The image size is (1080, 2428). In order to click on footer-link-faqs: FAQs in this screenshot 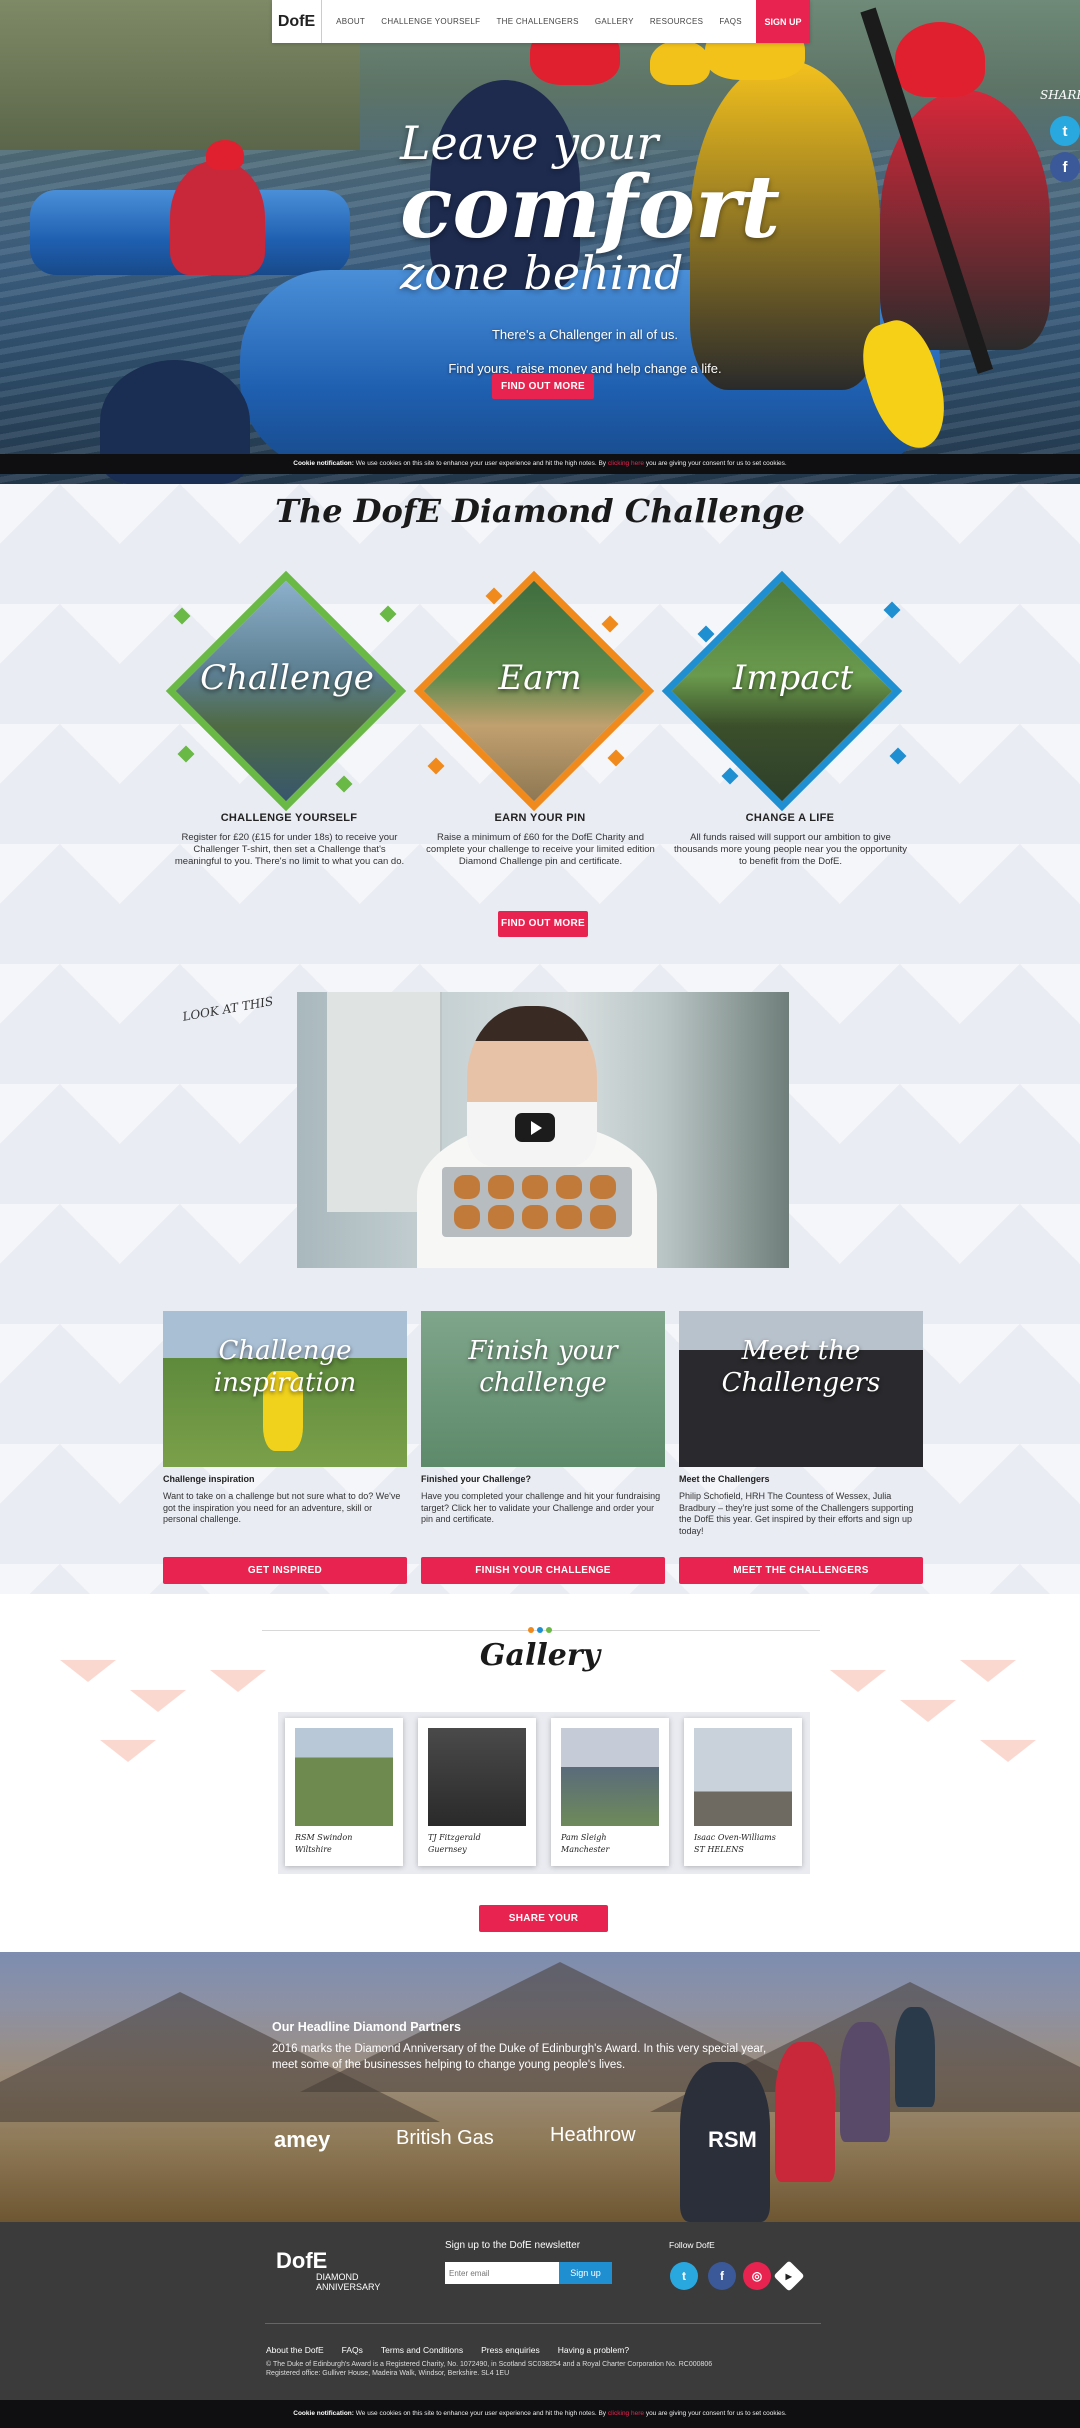, I will do `click(352, 2350)`.